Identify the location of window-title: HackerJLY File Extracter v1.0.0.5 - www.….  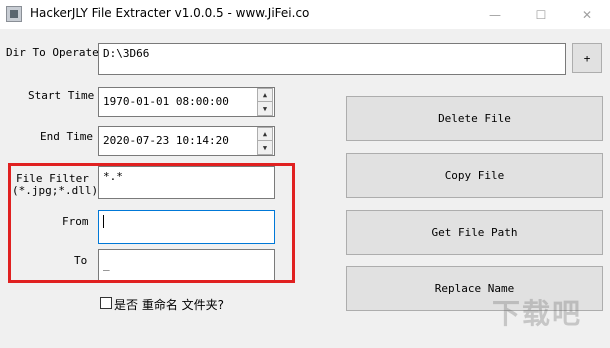
(170, 13).